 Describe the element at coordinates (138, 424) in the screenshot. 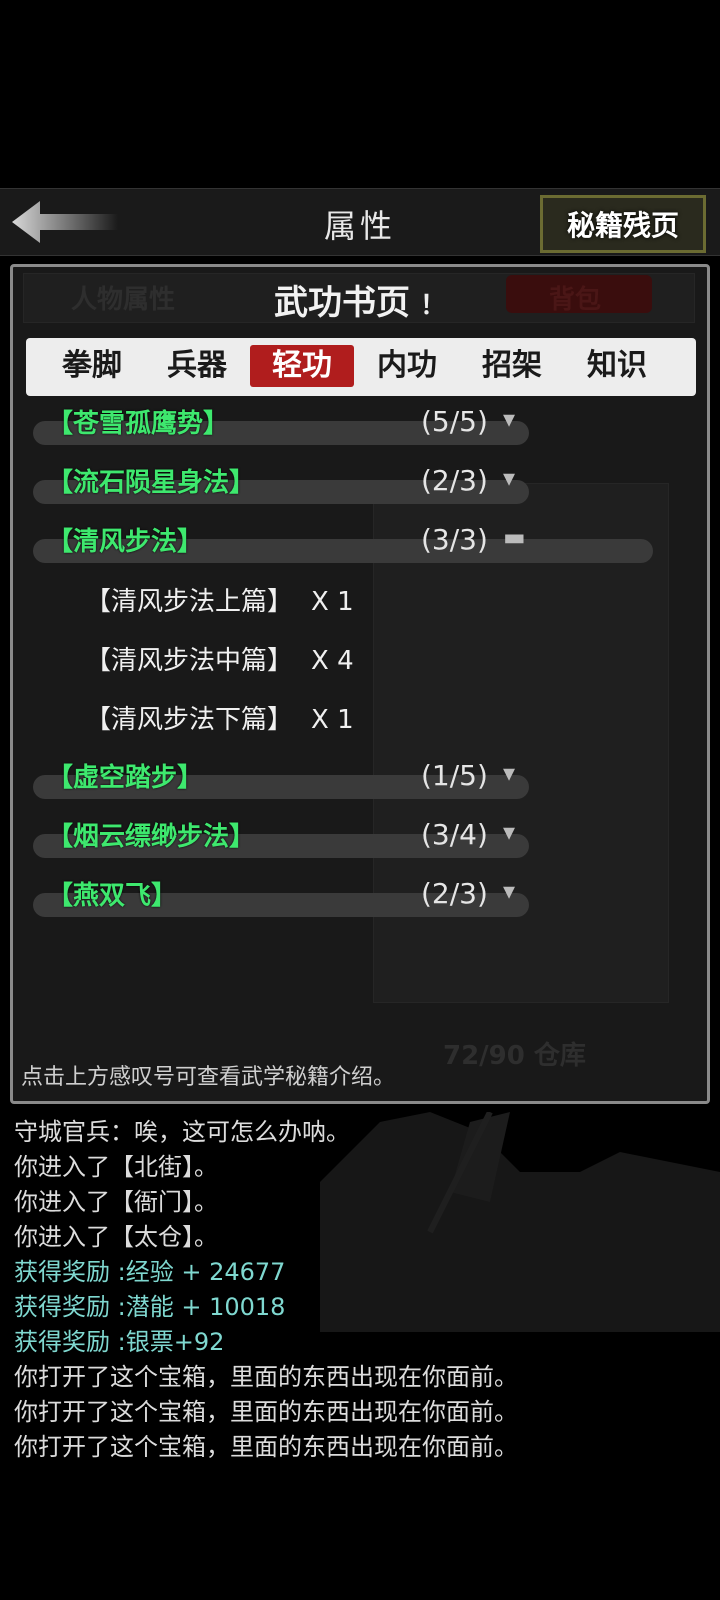

I see `skill-name: 【苍雪孤鹰势】` at that location.